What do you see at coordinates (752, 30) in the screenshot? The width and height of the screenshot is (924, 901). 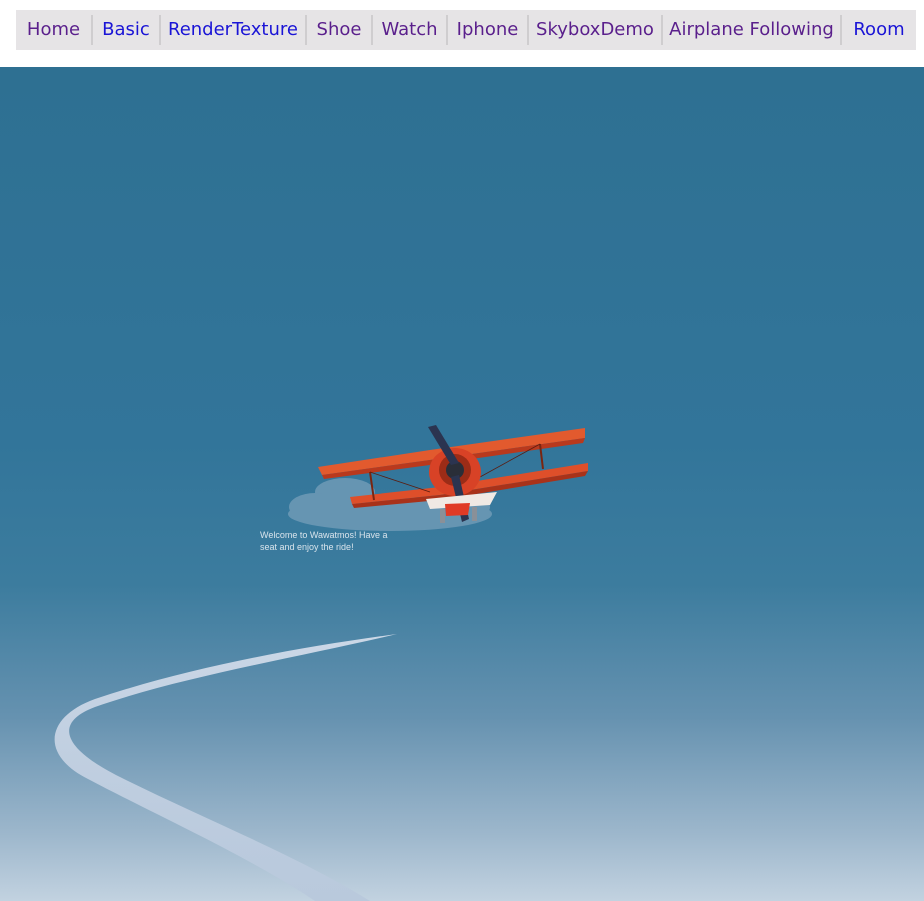 I see `nav-link-airplane-following: Airplane Following` at bounding box center [752, 30].